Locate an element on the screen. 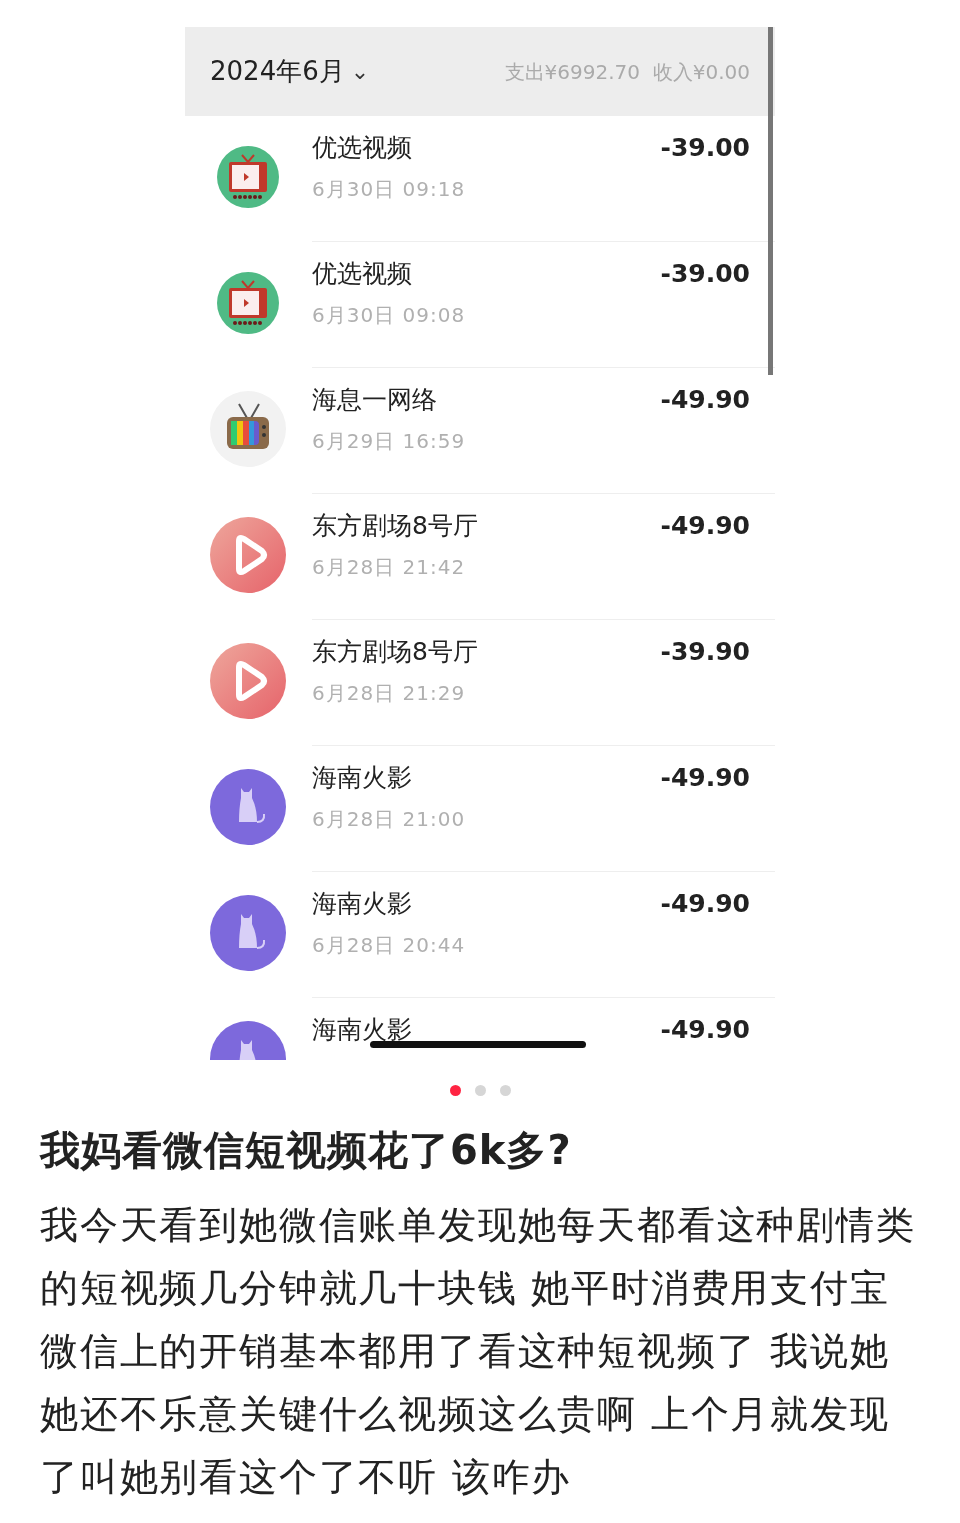 Image resolution: width=960 pixels, height=1523 pixels. tv-icon is located at coordinates (248, 429).